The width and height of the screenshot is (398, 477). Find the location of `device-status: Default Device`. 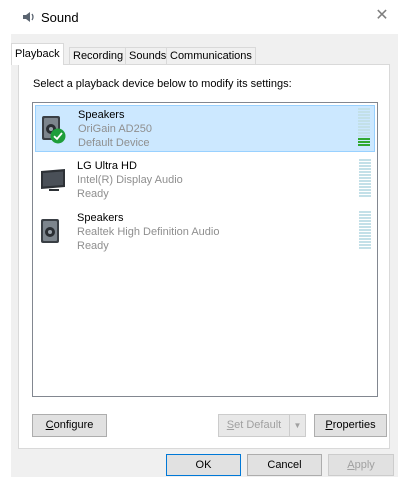

device-status: Default Device is located at coordinates (114, 143).